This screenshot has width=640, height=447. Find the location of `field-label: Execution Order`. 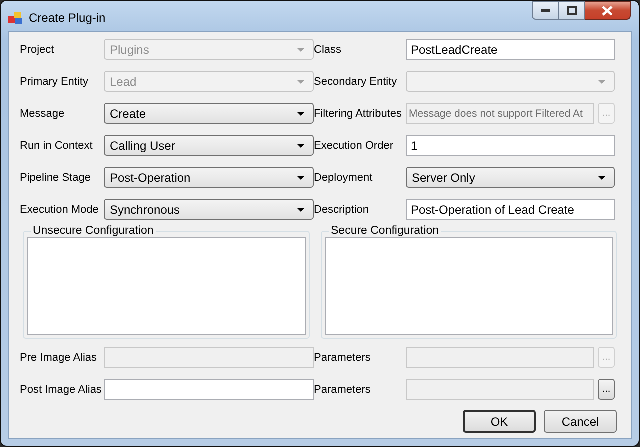

field-label: Execution Order is located at coordinates (354, 146).